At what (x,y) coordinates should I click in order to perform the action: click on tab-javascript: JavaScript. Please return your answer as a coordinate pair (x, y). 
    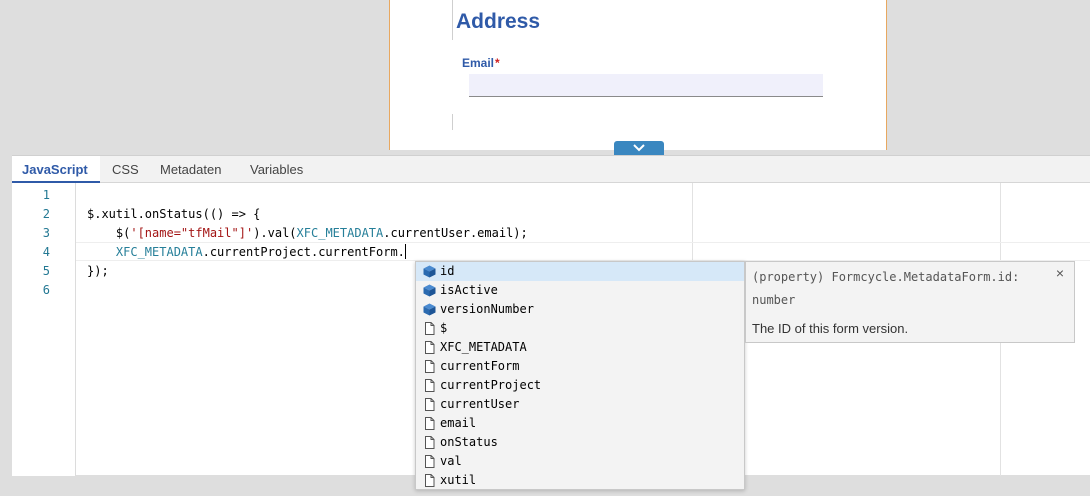
    Looking at the image, I should click on (56, 169).